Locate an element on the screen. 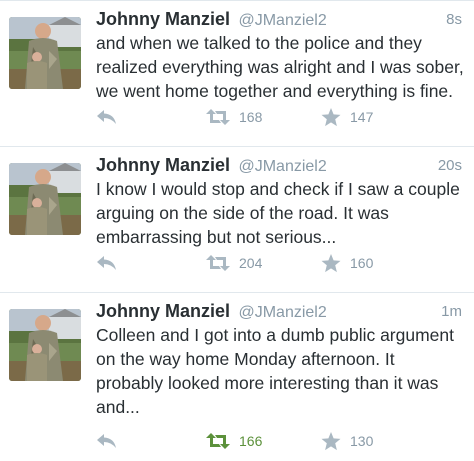  favorite-count: 130 is located at coordinates (362, 441).